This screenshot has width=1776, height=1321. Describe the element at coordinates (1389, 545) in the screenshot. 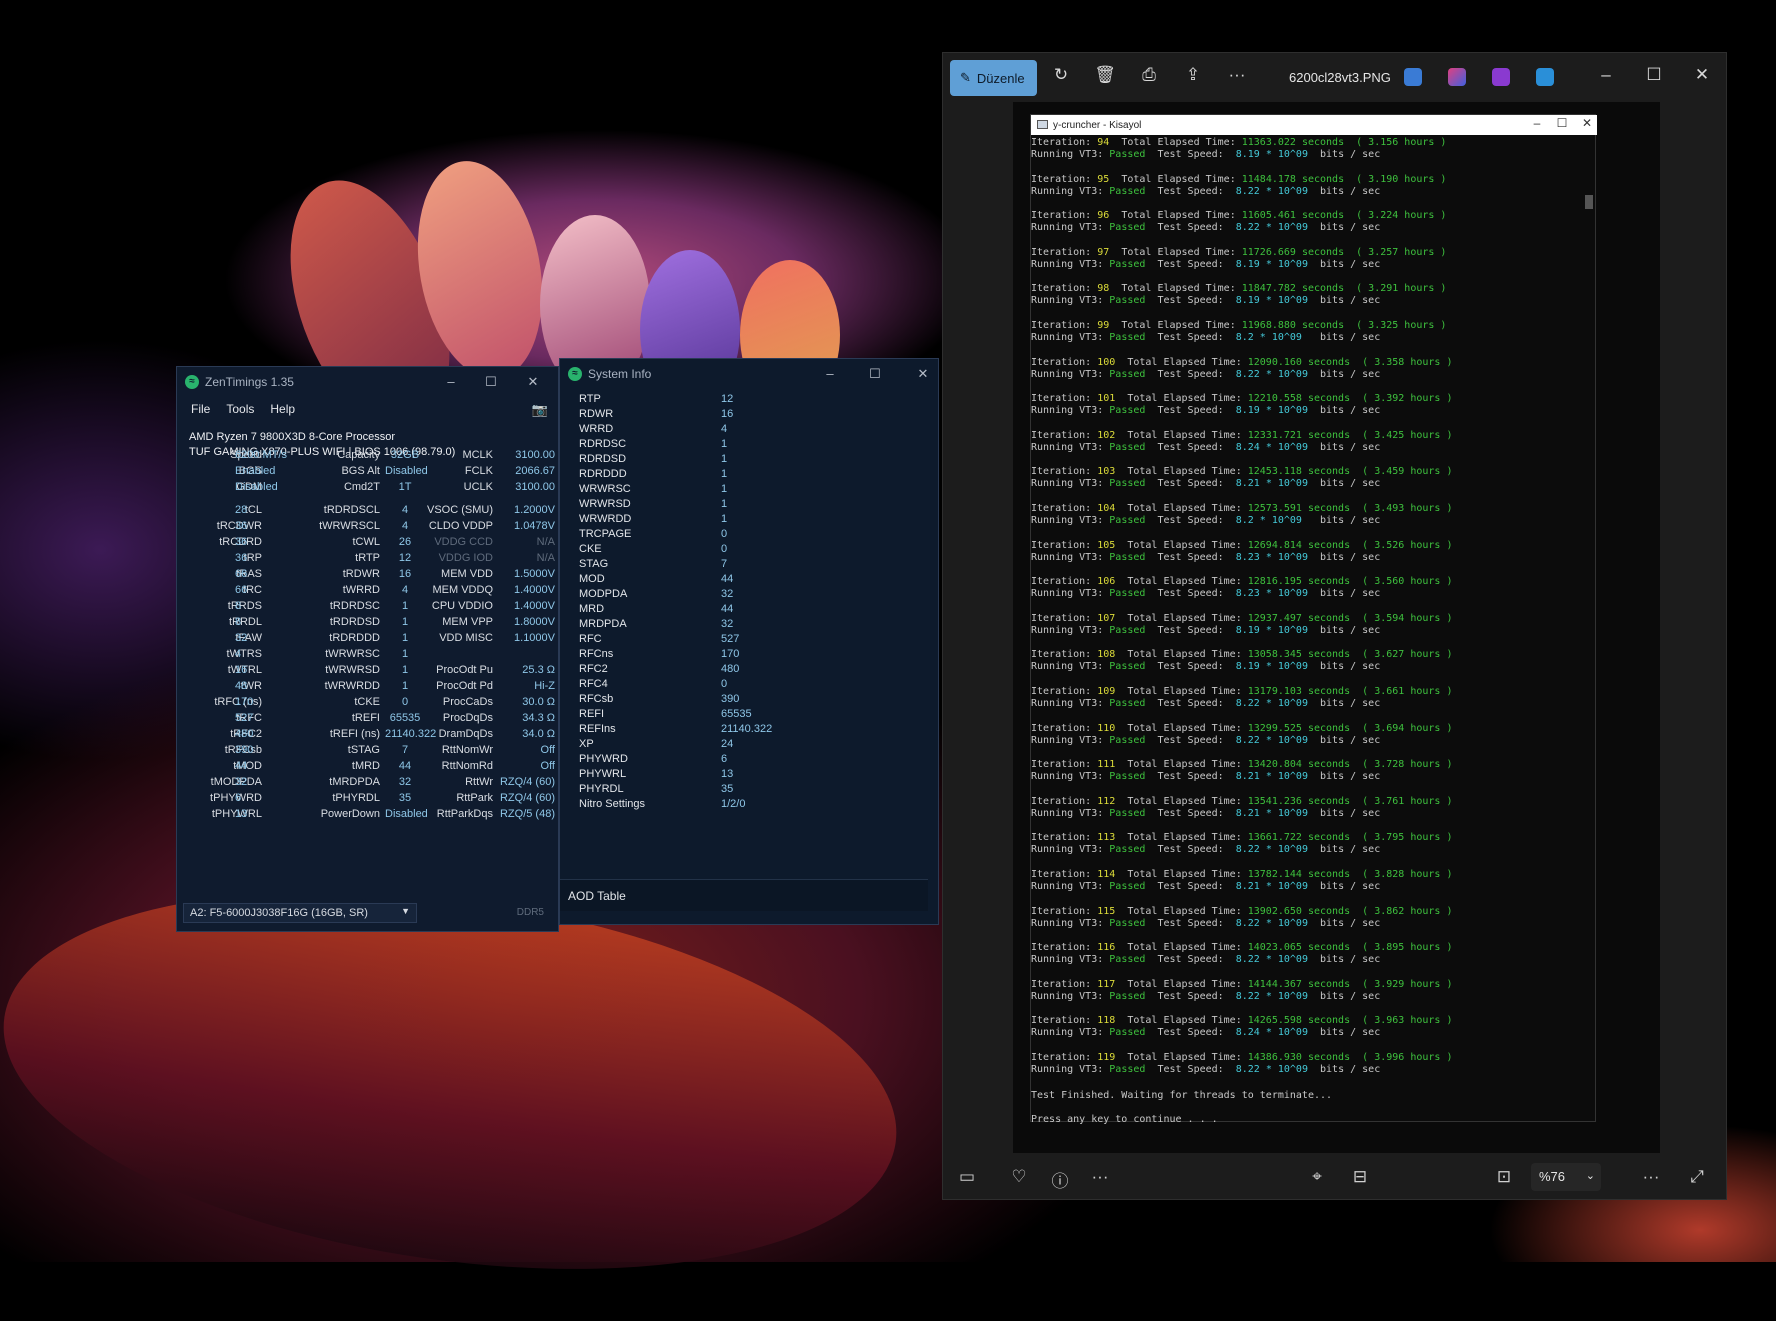

I see `elapsed-hours-value: 3.526` at that location.